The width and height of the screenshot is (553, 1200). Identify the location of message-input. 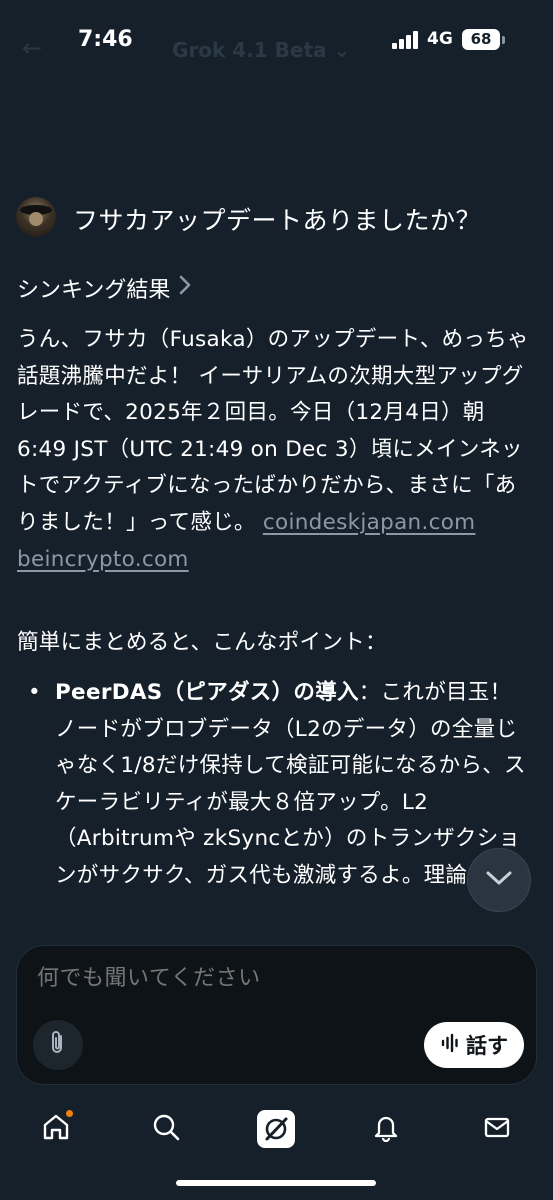
(267, 978).